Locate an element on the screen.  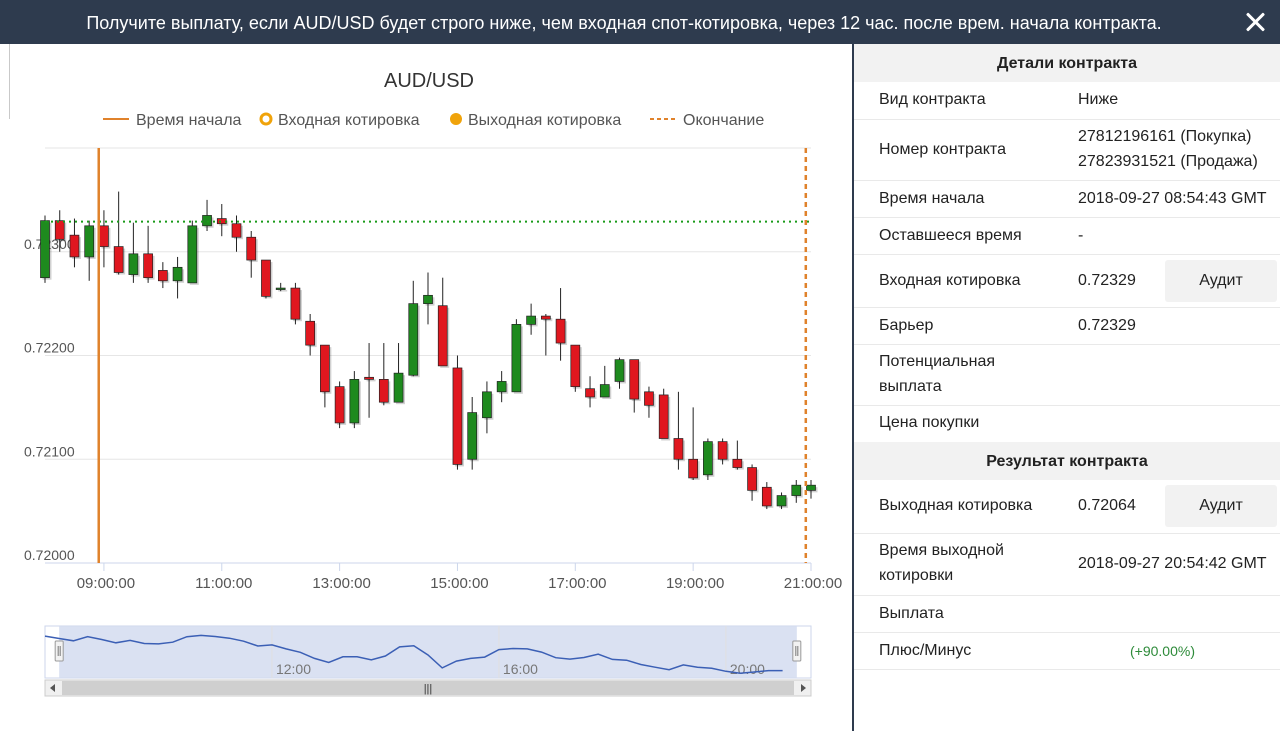
legend-item-2-symbol is located at coordinates (266, 119).